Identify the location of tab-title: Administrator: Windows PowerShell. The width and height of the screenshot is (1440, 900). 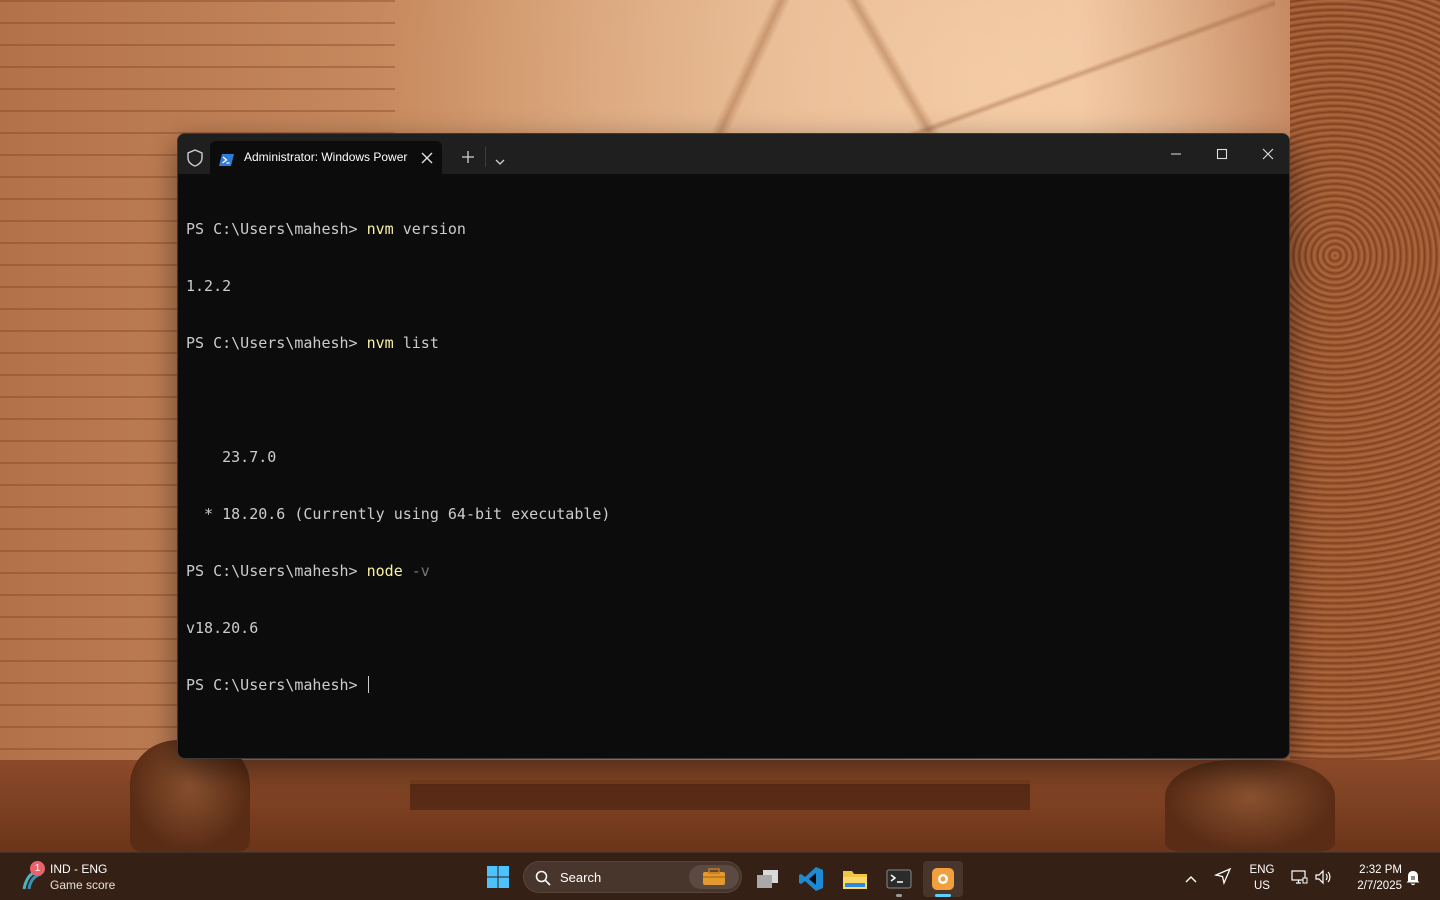
(326, 157).